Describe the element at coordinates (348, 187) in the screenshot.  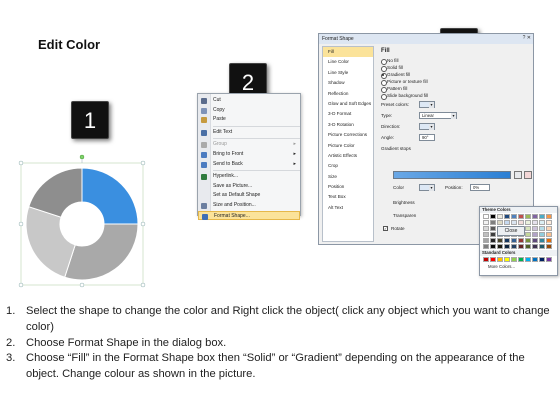
I see `sidebar-item: Position` at that location.